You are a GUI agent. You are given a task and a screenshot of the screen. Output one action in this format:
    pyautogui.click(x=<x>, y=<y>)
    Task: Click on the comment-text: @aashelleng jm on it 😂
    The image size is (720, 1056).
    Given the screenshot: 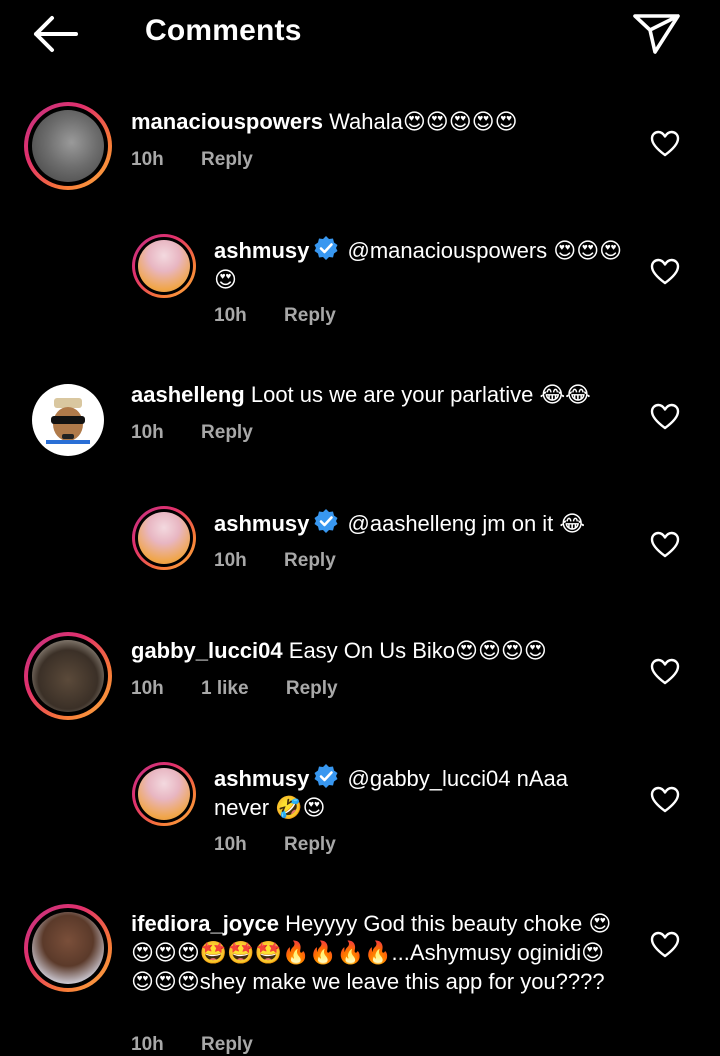 What is the action you would take?
    pyautogui.click(x=466, y=523)
    